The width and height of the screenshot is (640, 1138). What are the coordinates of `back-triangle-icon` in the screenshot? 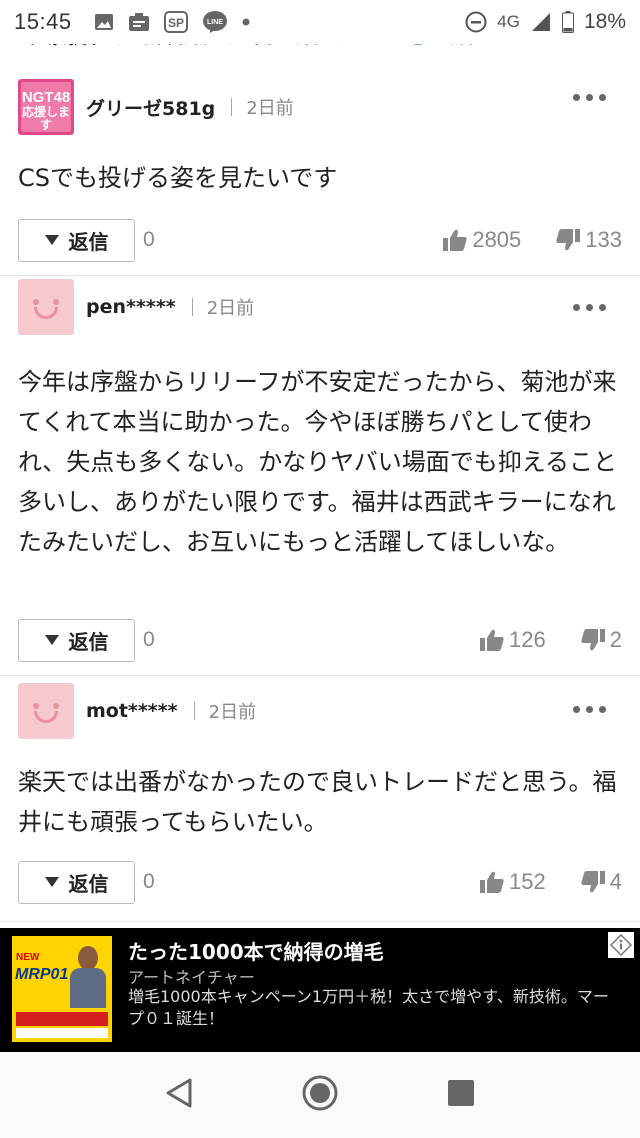 It's located at (179, 1095).